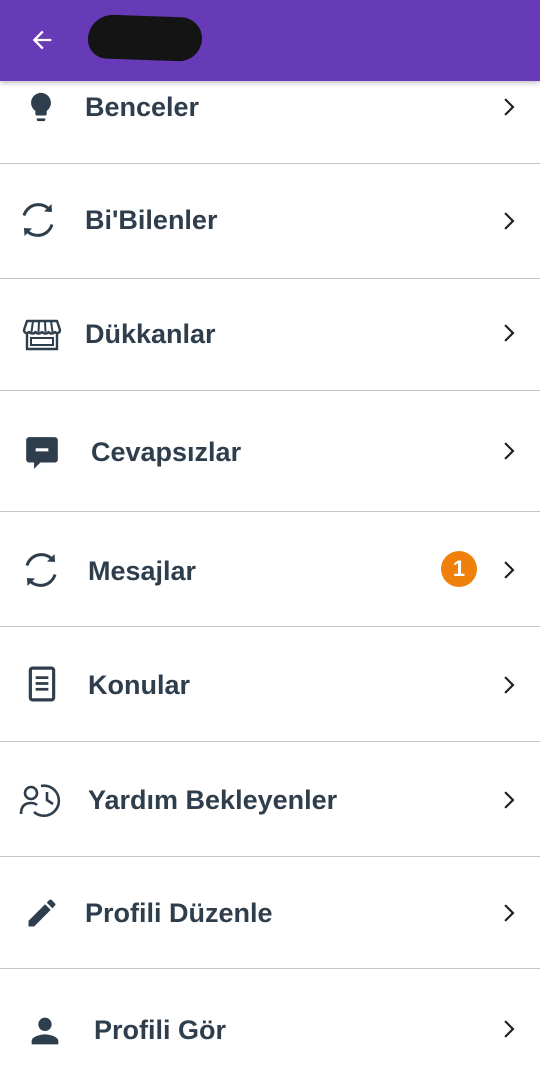 The image size is (540, 1071). I want to click on app-bar, so click(270, 40).